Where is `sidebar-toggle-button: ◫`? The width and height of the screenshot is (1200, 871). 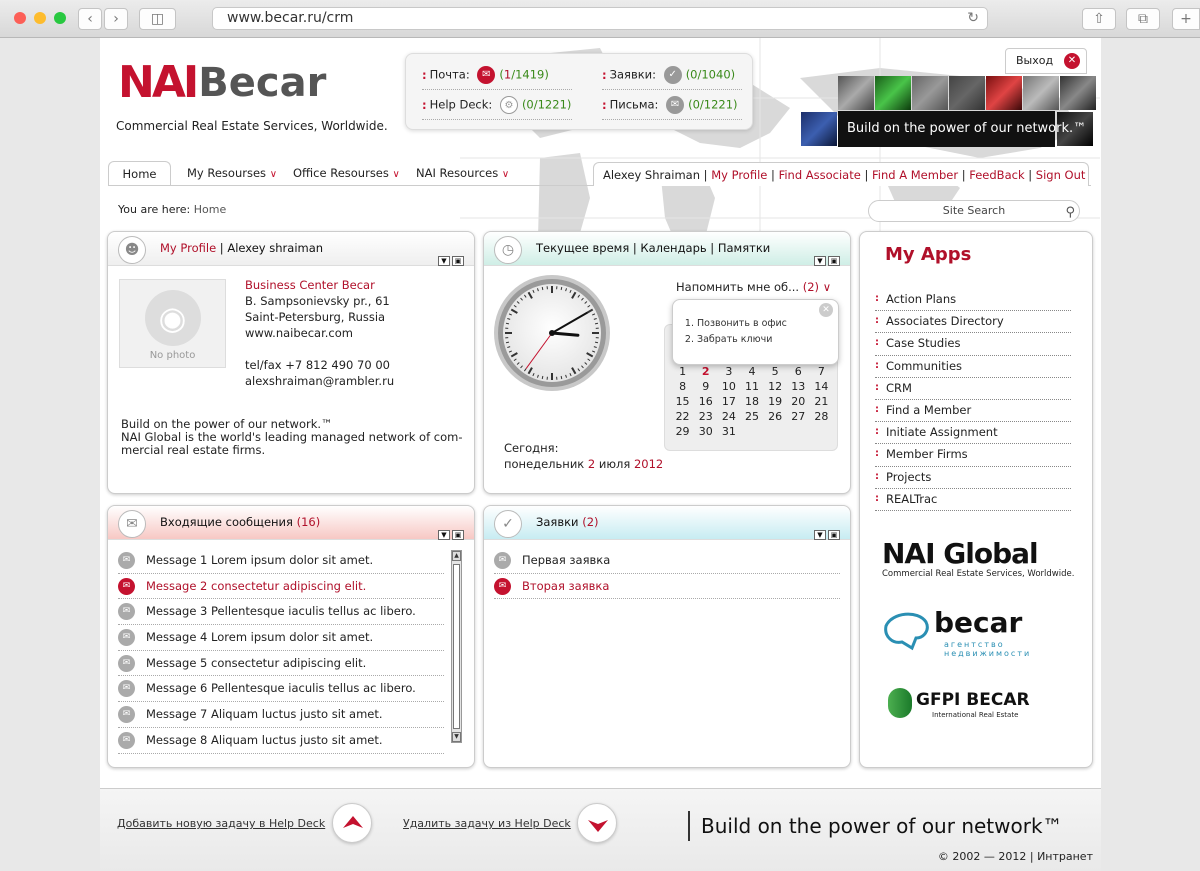
sidebar-toggle-button: ◫ is located at coordinates (157, 19).